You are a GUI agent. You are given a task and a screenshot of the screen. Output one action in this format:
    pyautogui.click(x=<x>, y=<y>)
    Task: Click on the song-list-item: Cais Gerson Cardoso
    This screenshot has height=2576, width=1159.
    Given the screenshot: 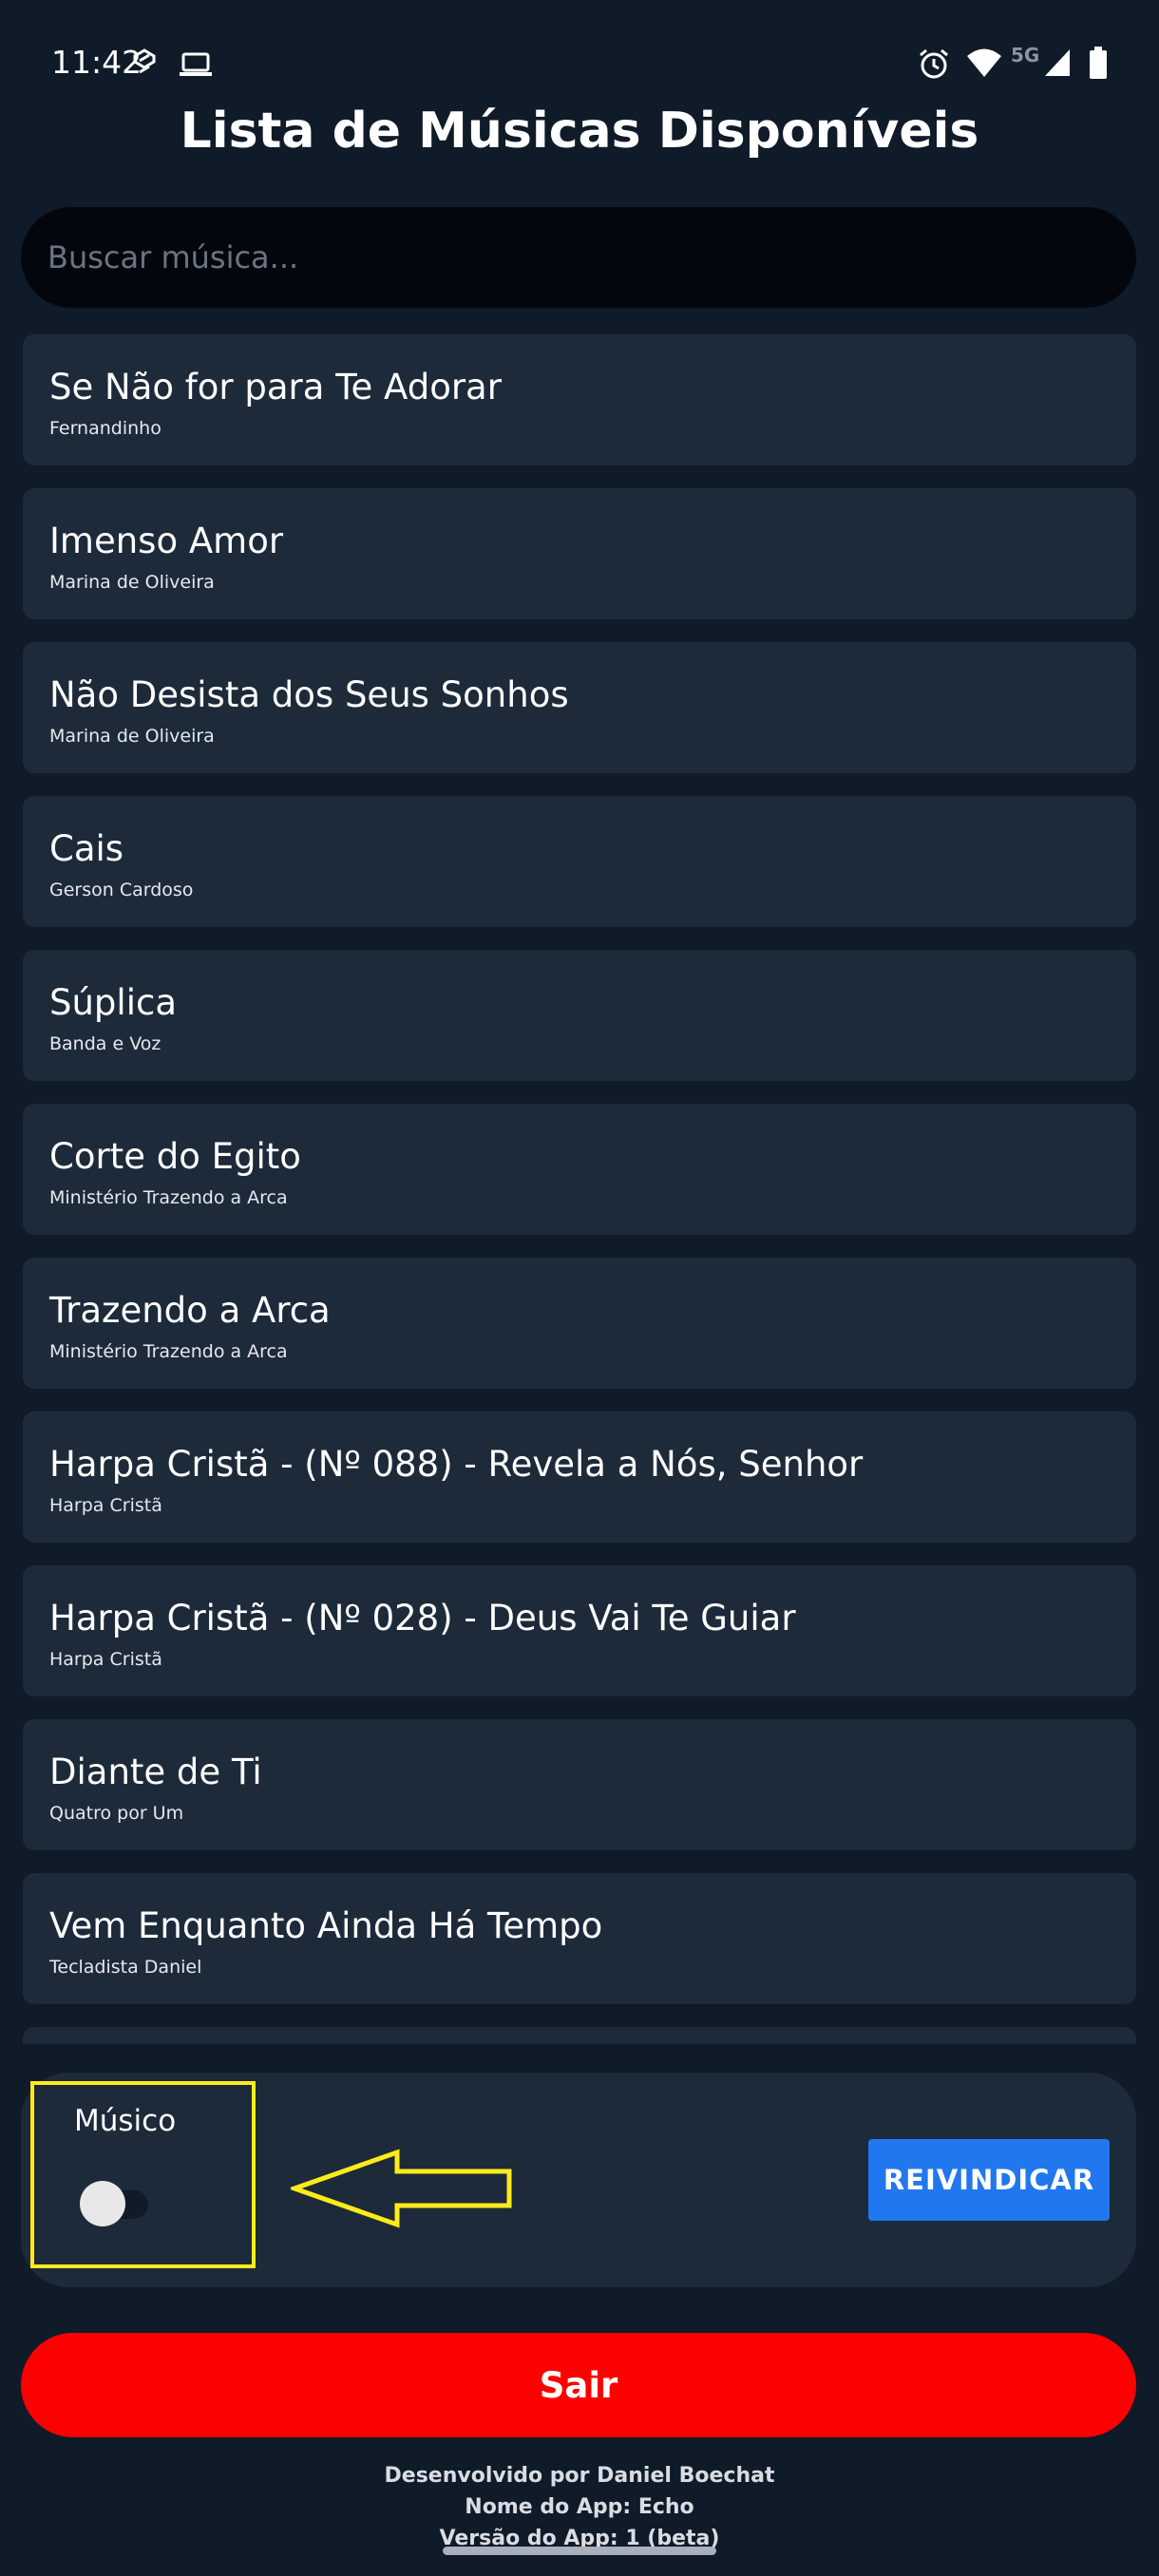 What is the action you would take?
    pyautogui.click(x=579, y=861)
    